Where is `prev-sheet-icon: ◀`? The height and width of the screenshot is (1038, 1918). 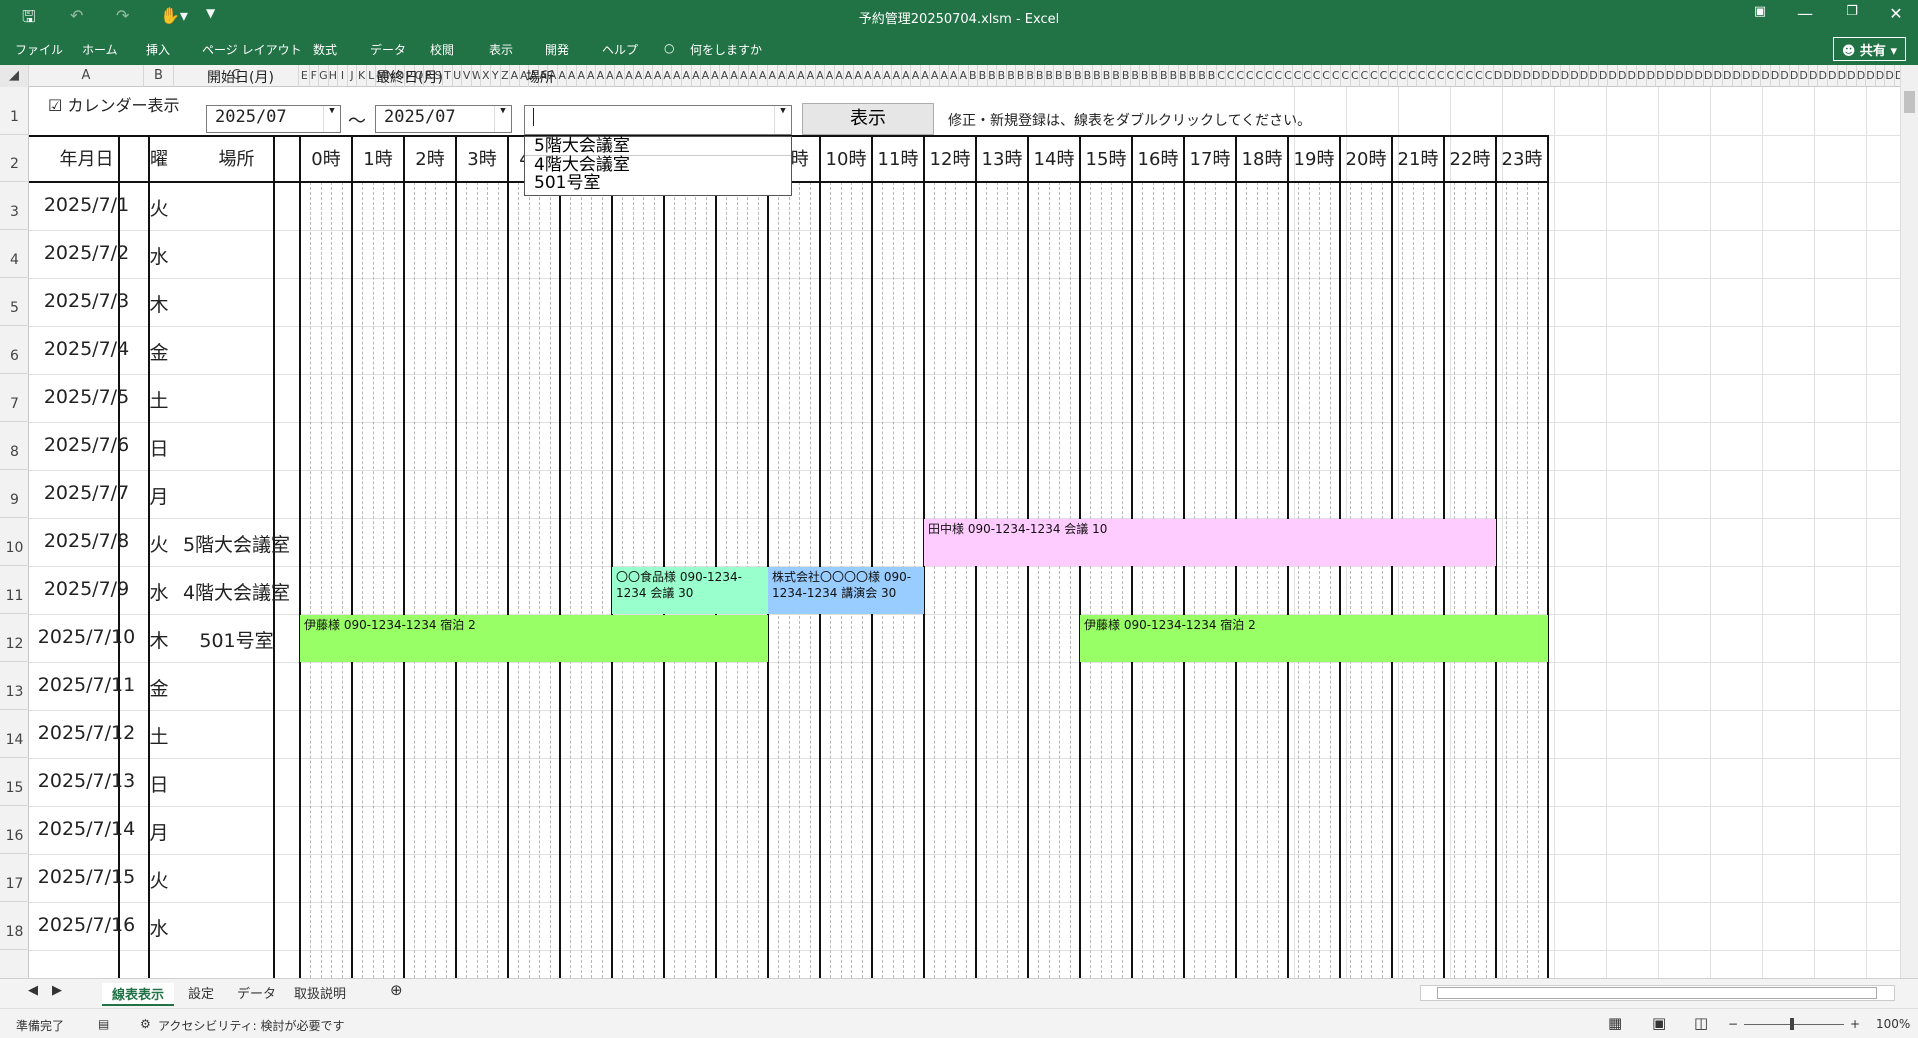 prev-sheet-icon: ◀ is located at coordinates (33, 990).